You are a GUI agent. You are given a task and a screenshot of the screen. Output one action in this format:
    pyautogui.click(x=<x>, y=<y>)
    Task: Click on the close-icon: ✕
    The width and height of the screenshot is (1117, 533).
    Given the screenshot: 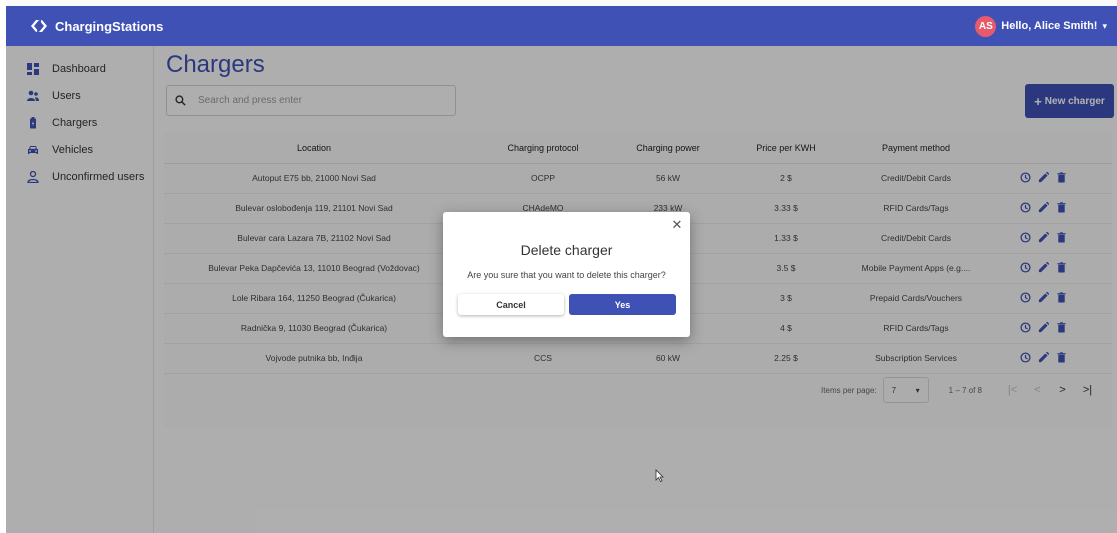 What is the action you would take?
    pyautogui.click(x=677, y=225)
    